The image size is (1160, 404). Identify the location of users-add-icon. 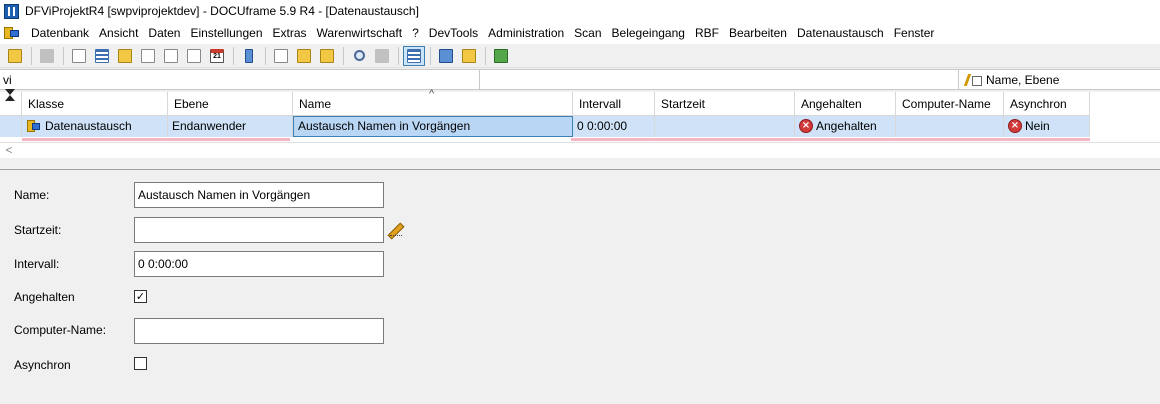
(469, 56).